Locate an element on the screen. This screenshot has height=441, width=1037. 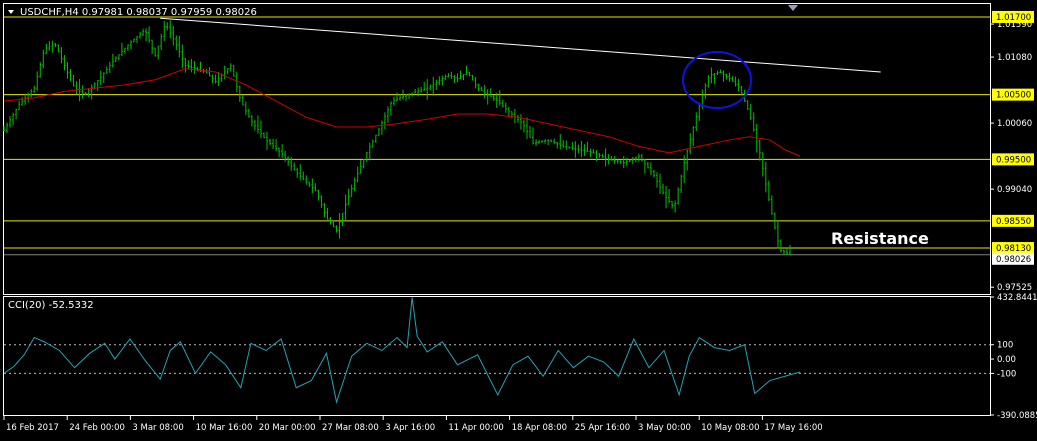
level-label: 0.98130 is located at coordinates (1013, 249).